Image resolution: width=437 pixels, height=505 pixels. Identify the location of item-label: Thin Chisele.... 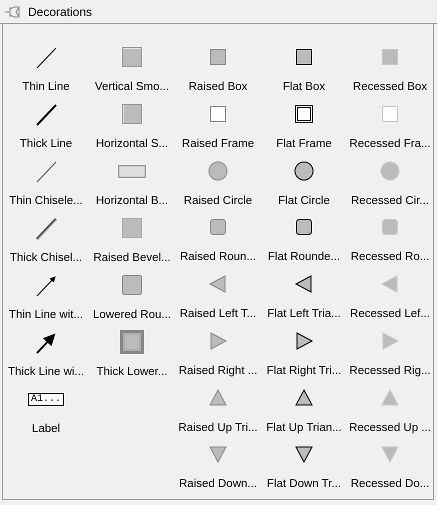
(46, 201).